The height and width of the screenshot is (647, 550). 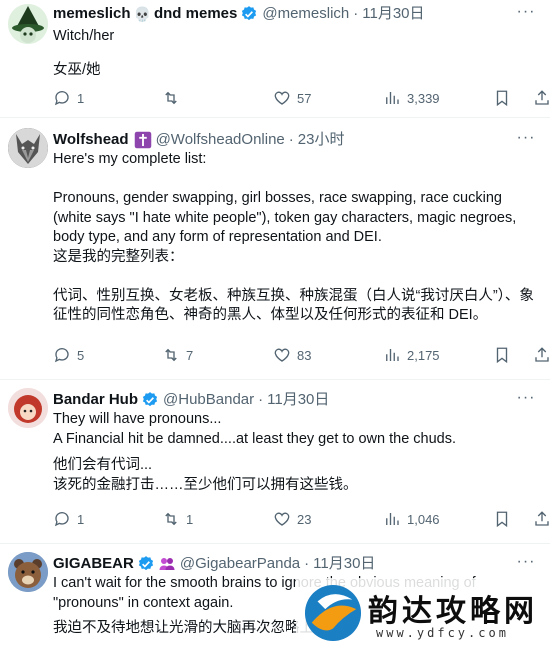 I want to click on skull-emoji-icon: 💀, so click(x=142, y=14).